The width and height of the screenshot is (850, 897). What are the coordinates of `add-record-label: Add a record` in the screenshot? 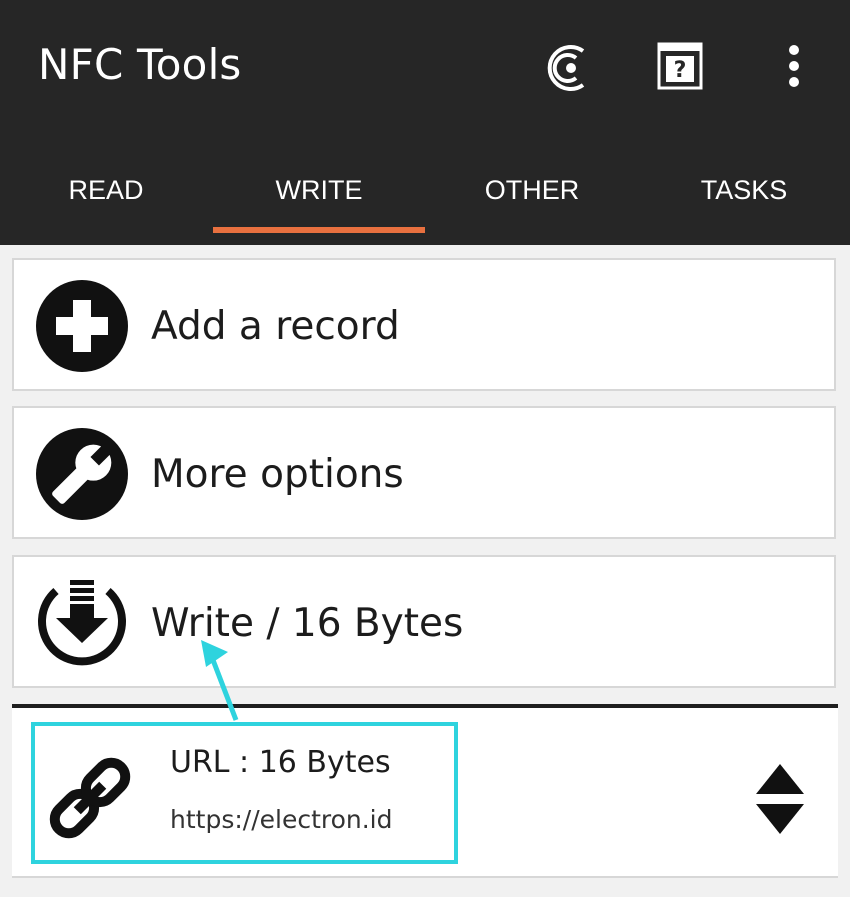 It's located at (275, 326).